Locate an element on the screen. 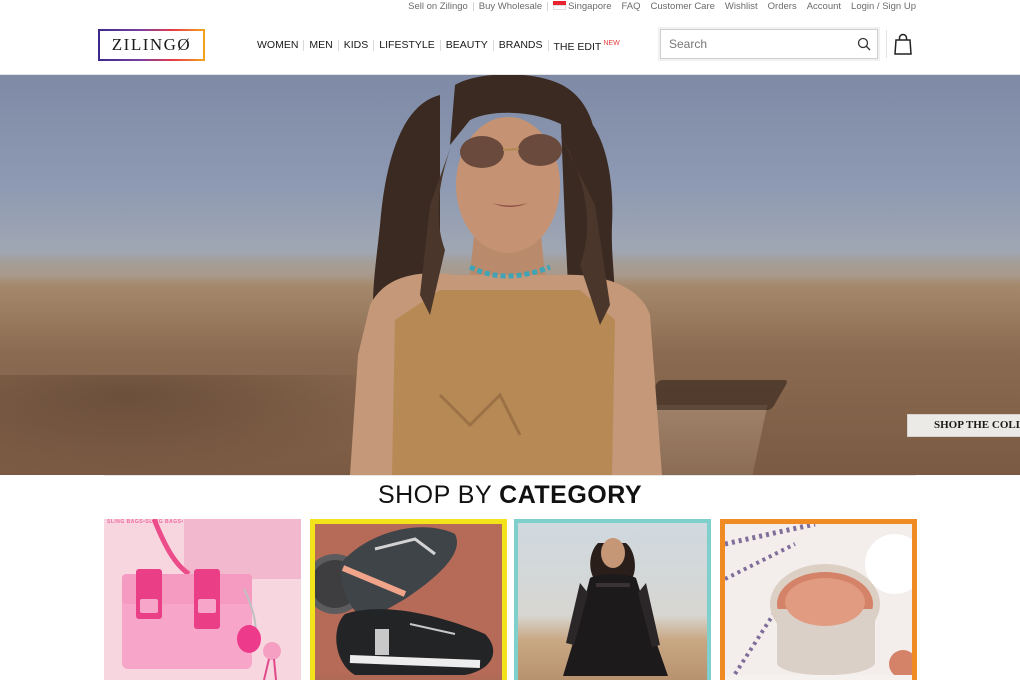  nav-item-the-edit: THE EDIT NEW is located at coordinates (587, 45).